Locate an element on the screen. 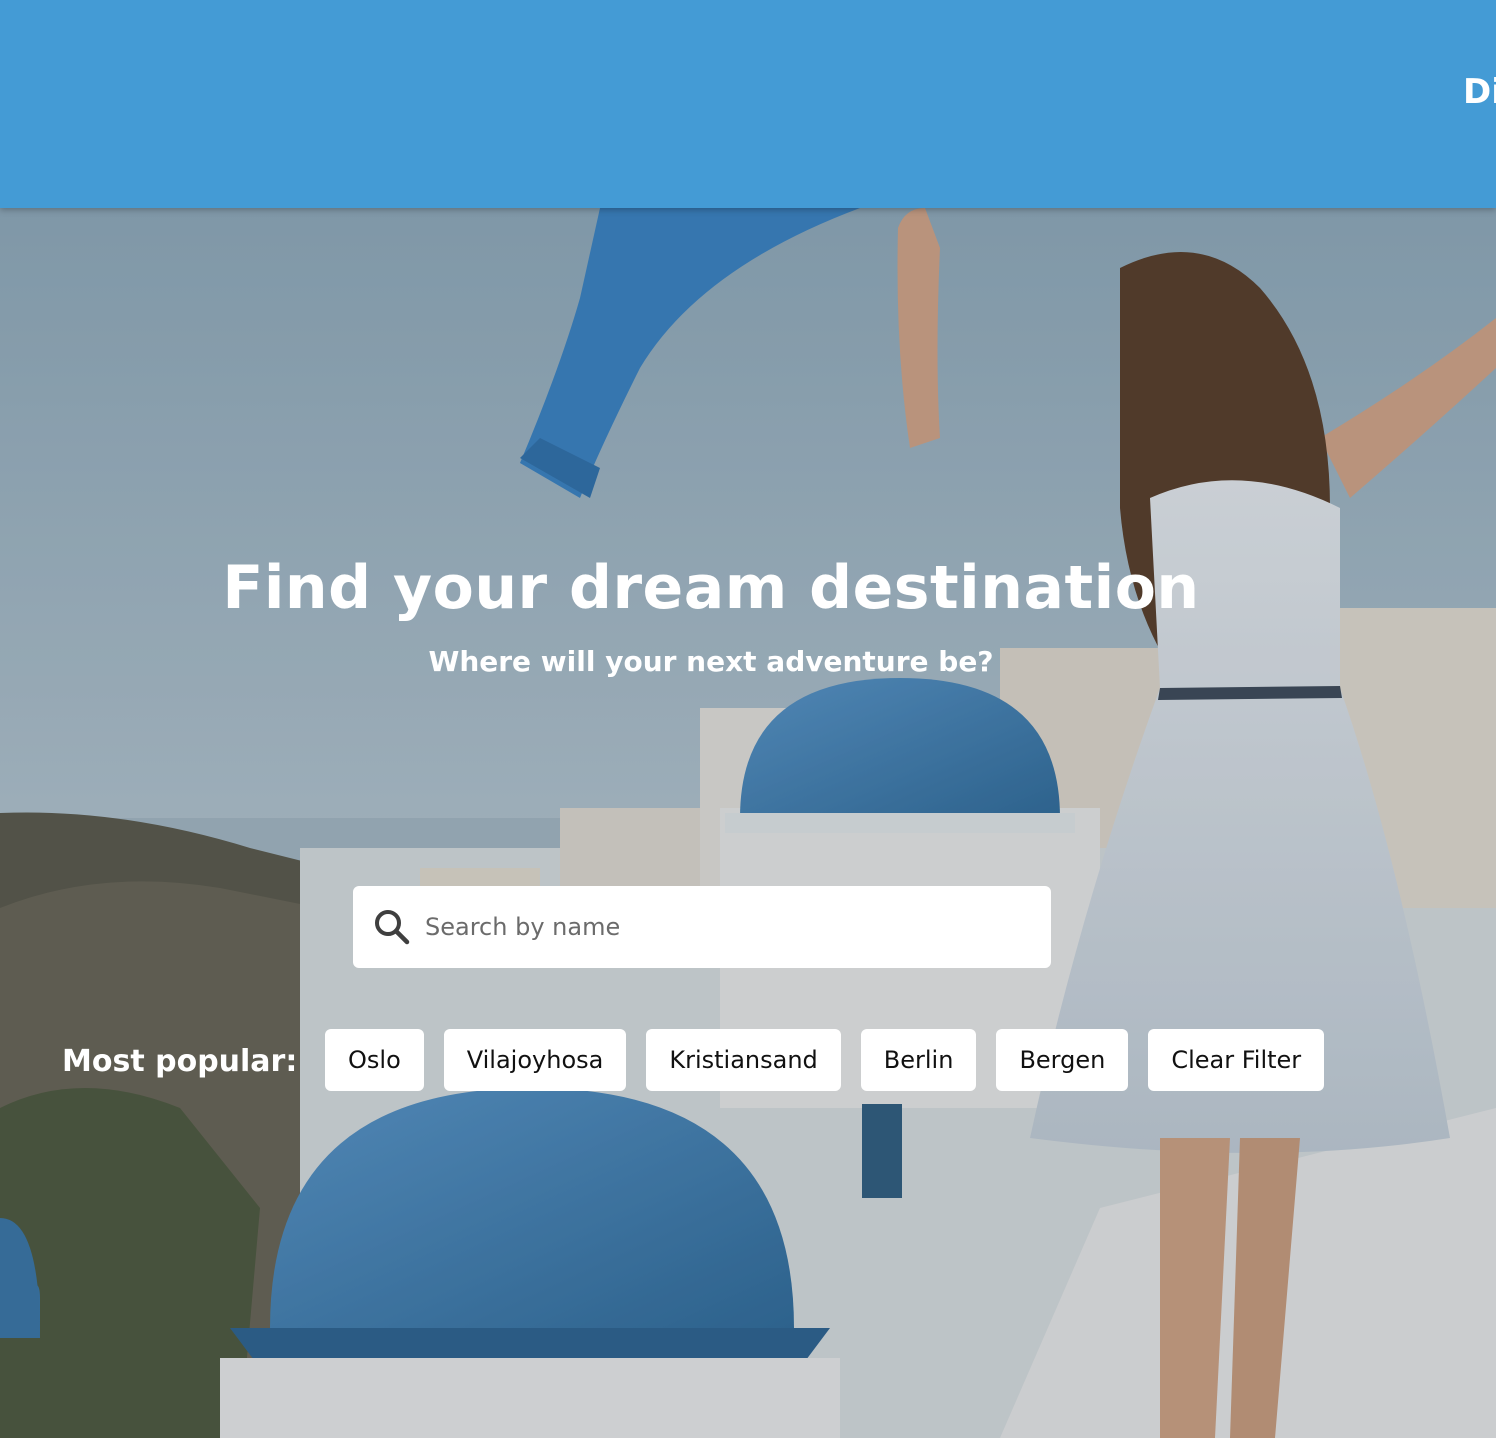 The image size is (1496, 1438). chip-vilajoyhosa: Vilajoyhosa is located at coordinates (535, 1060).